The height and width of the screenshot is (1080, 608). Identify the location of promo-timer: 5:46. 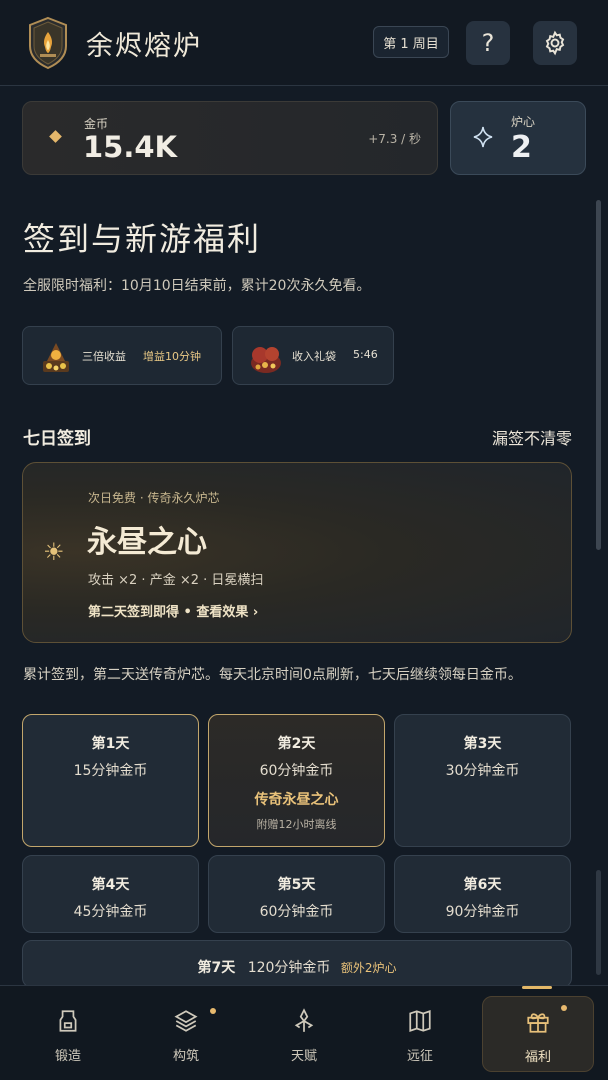
(365, 354).